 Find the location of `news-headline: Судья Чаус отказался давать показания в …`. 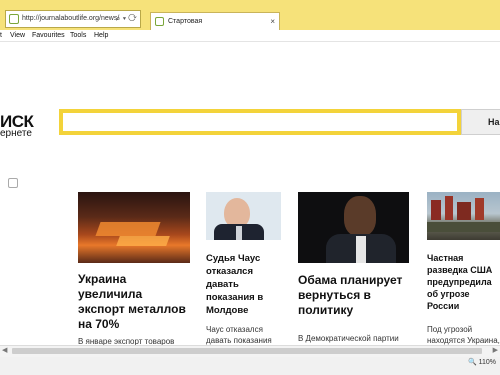

news-headline: Судья Чаус отказался давать показания в … is located at coordinates (245, 284).